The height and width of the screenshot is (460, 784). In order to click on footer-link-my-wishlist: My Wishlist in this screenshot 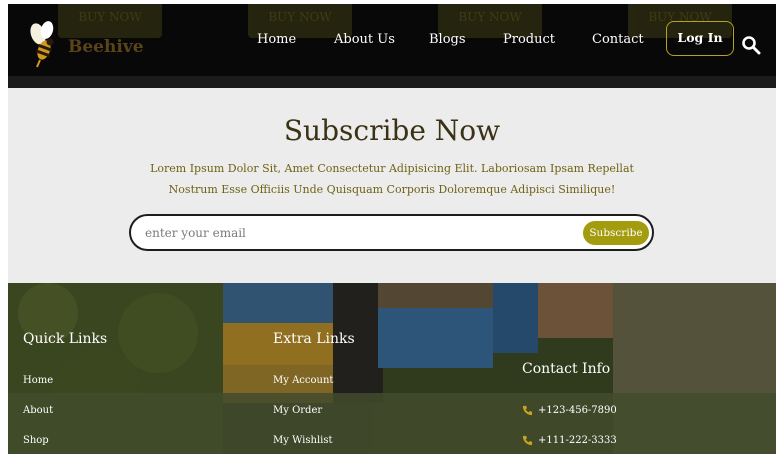, I will do `click(303, 440)`.